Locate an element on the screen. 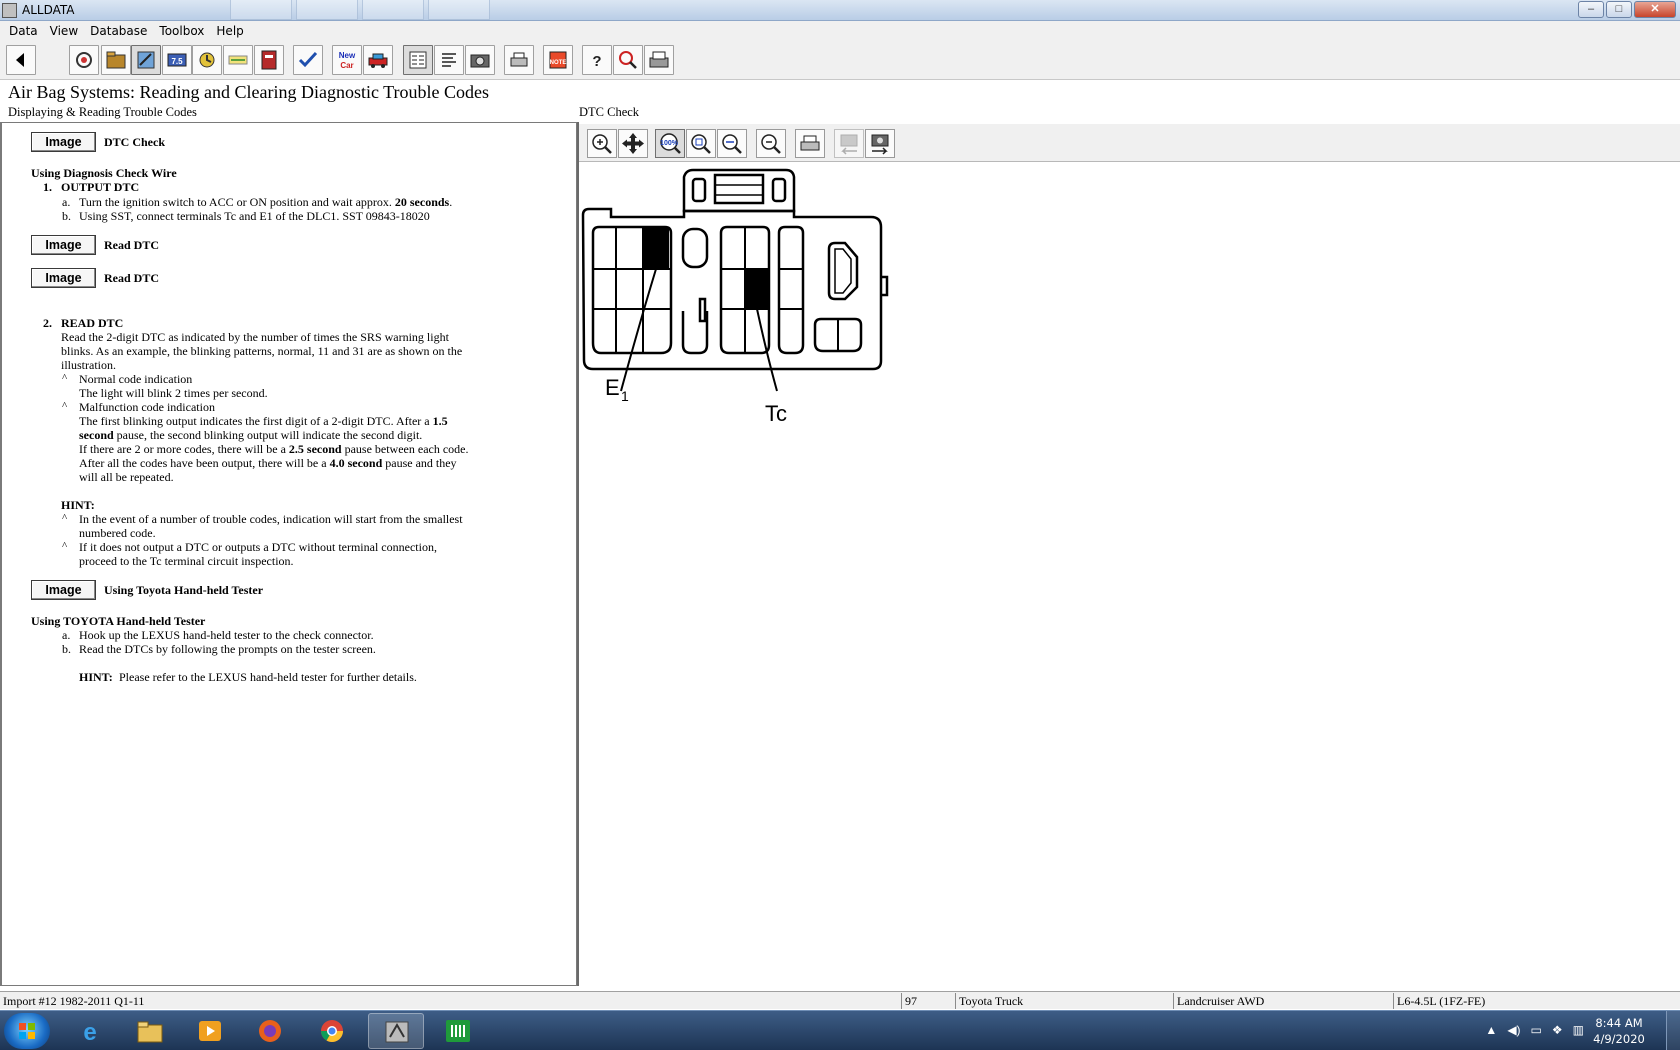  pan-icon is located at coordinates (633, 143).